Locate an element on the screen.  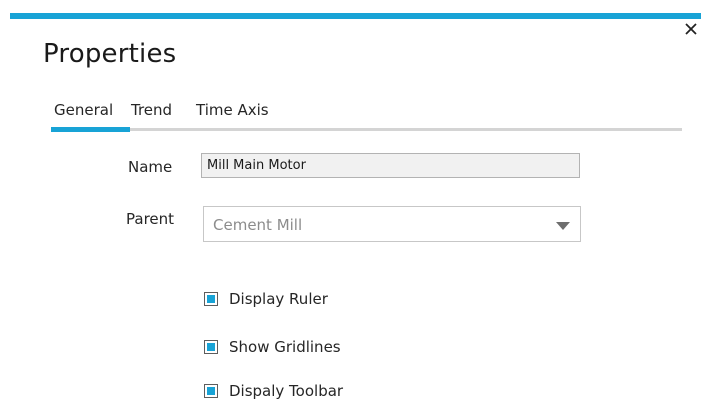
close-button is located at coordinates (692, 31).